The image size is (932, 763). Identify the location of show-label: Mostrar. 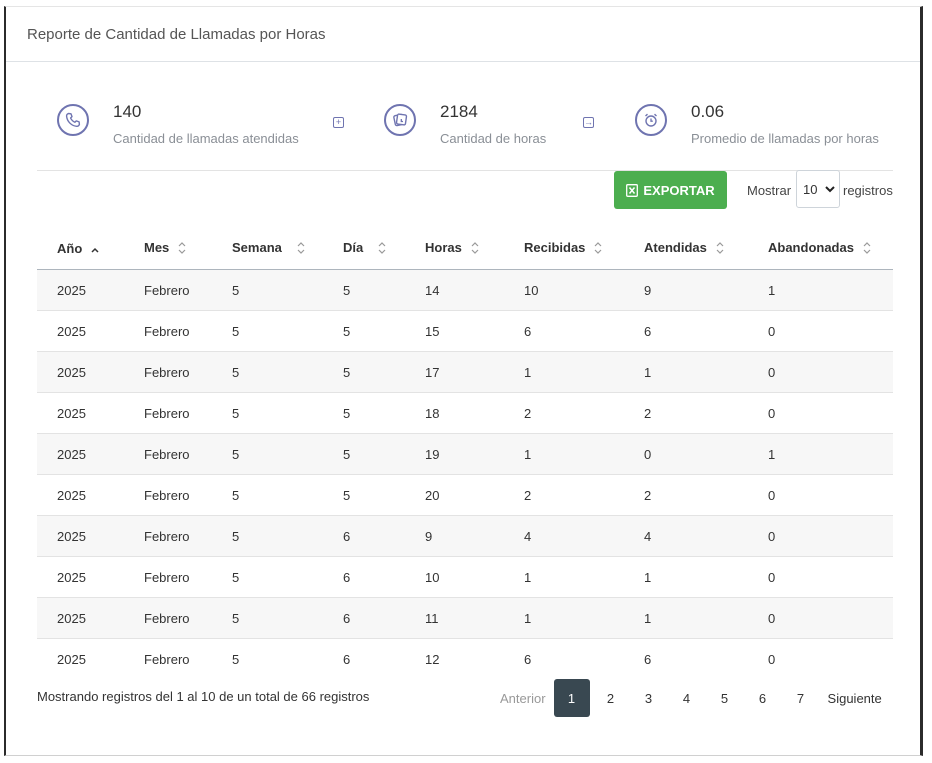
(769, 190).